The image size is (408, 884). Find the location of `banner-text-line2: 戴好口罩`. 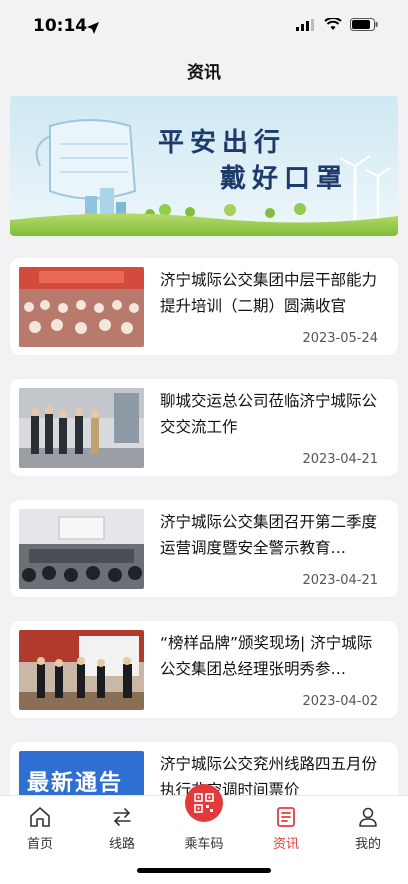

banner-text-line2: 戴好口罩 is located at coordinates (284, 179).